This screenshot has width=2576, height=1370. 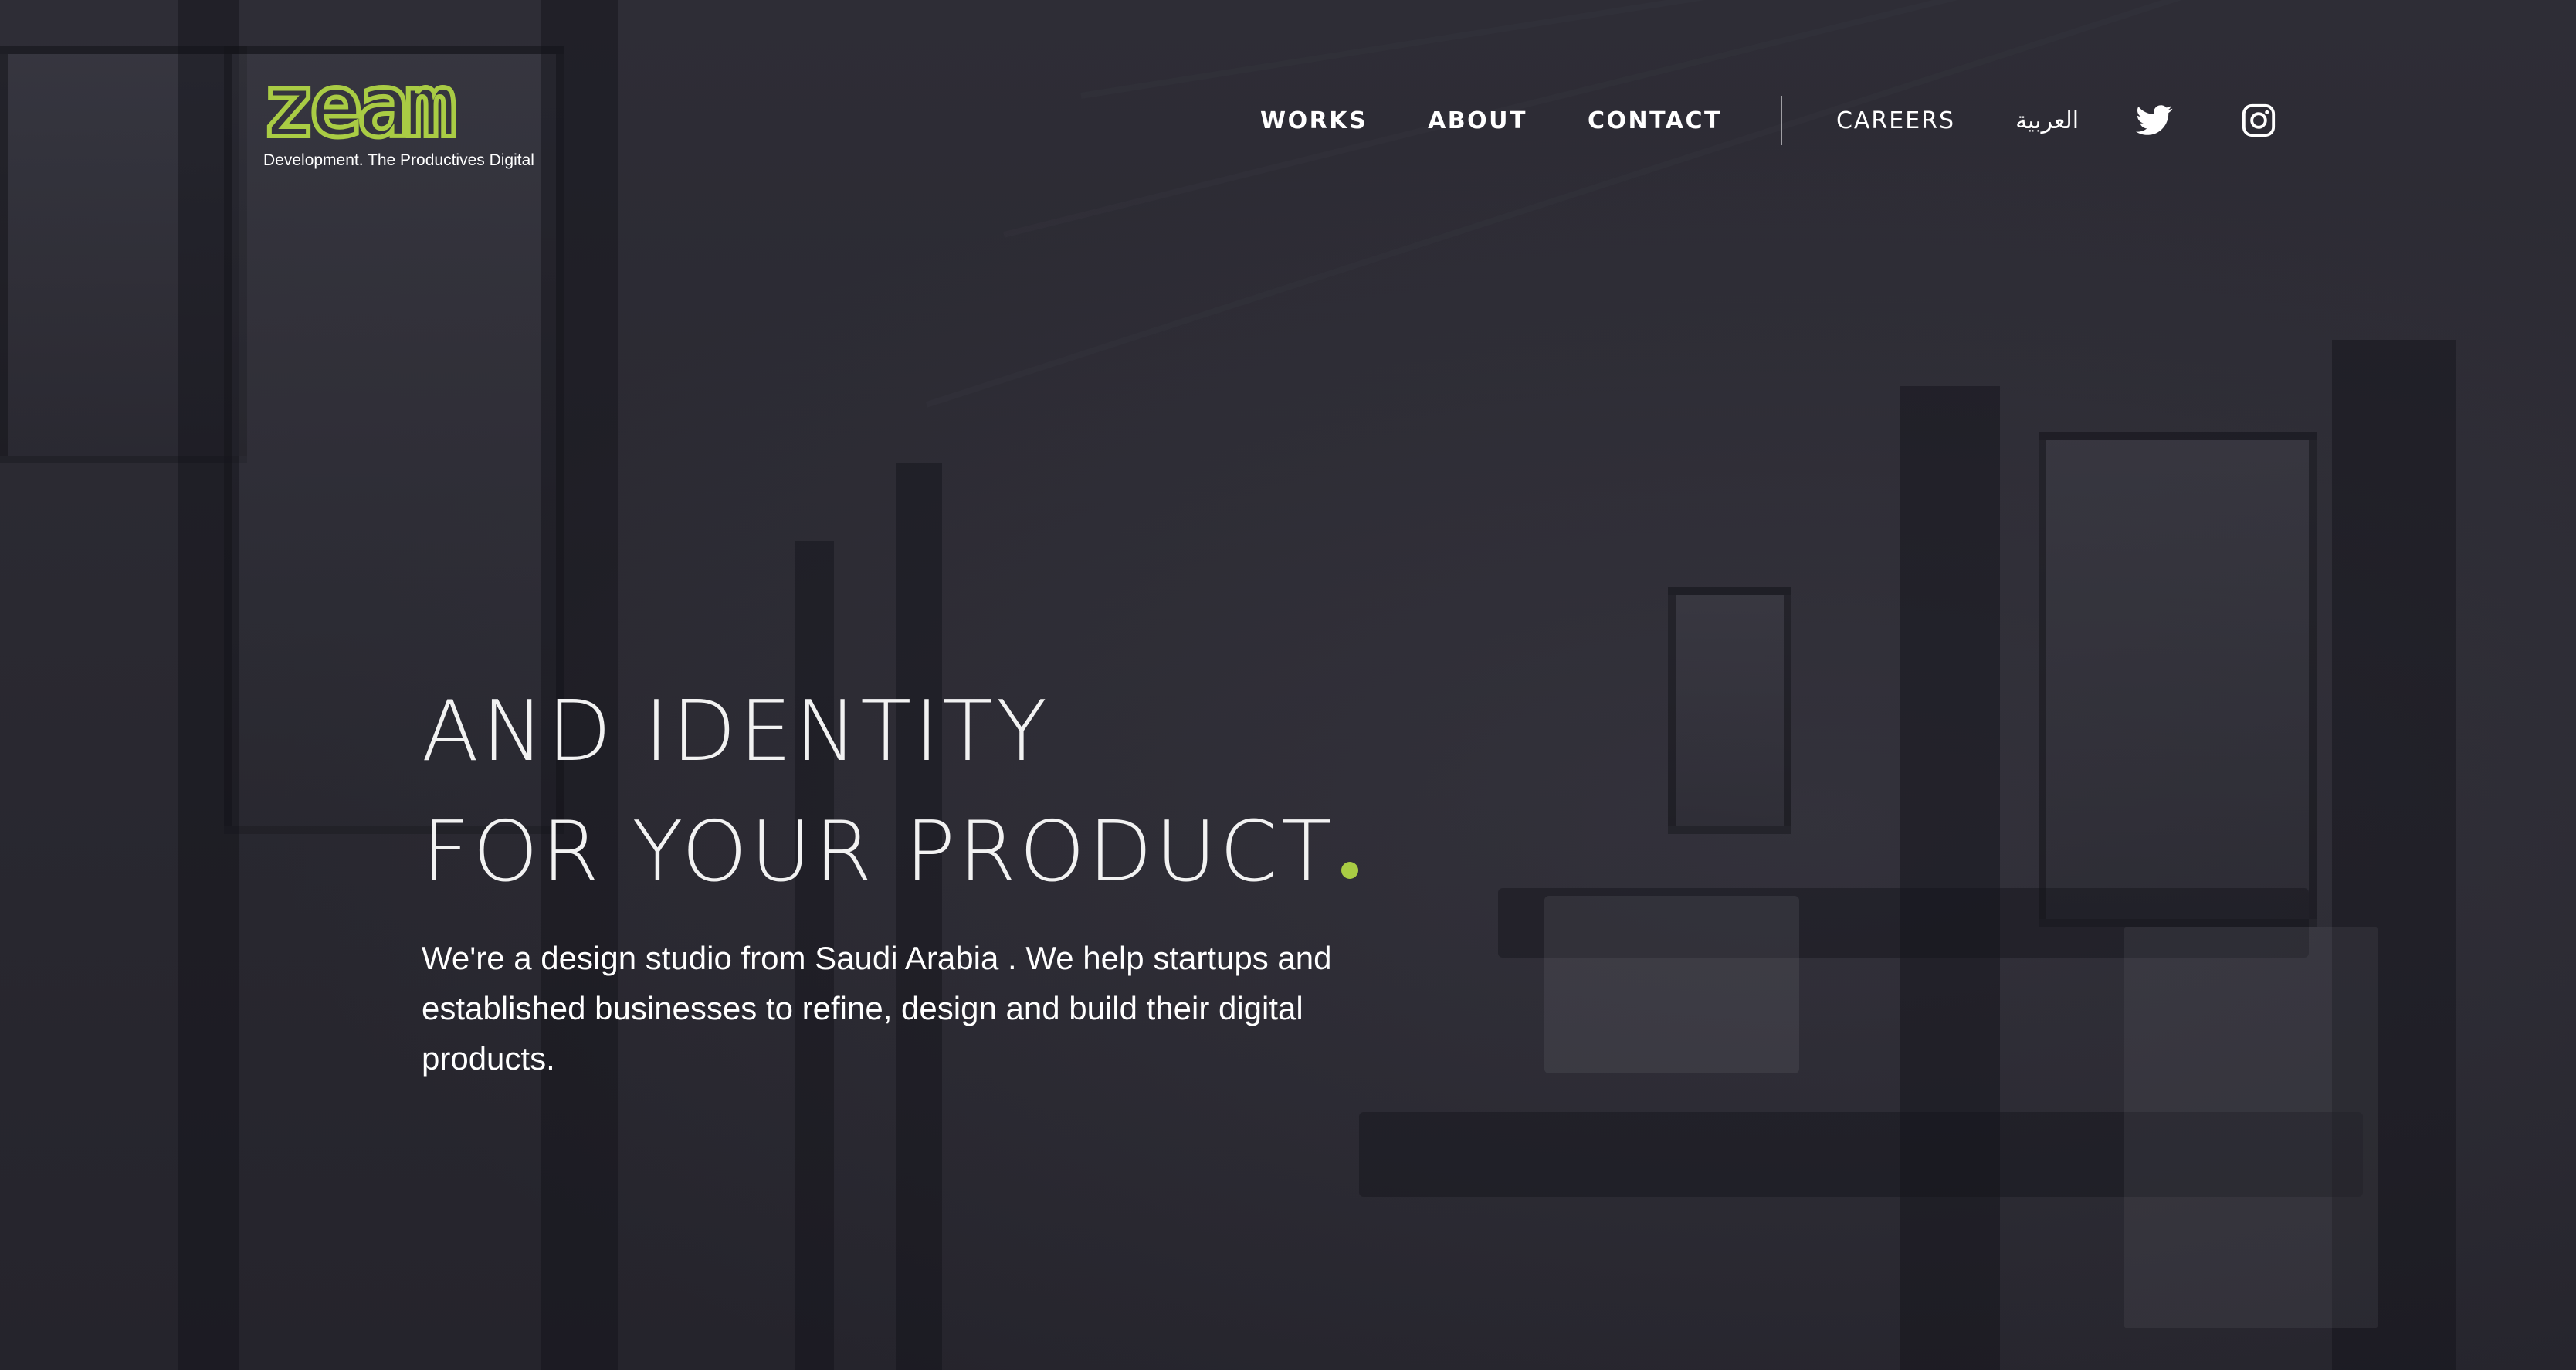 What do you see at coordinates (736, 731) in the screenshot?
I see `hero-headline-line-1: AND IDENTITY` at bounding box center [736, 731].